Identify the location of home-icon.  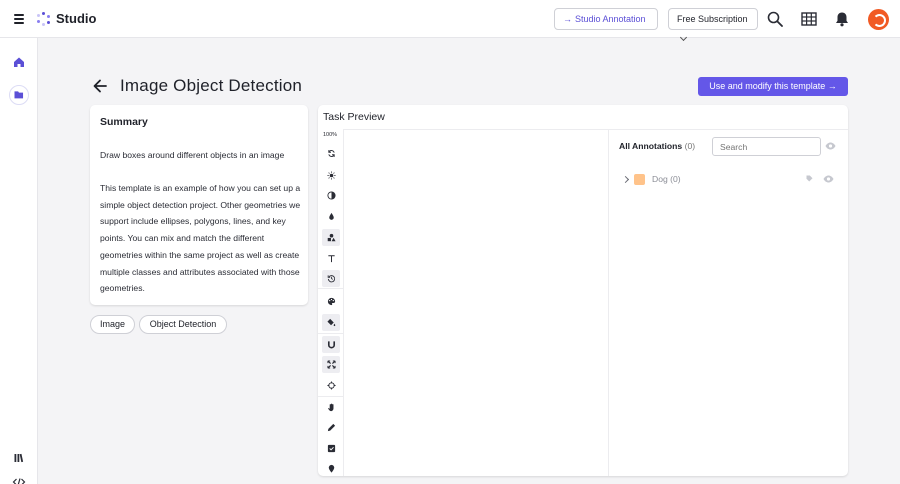
(19, 62).